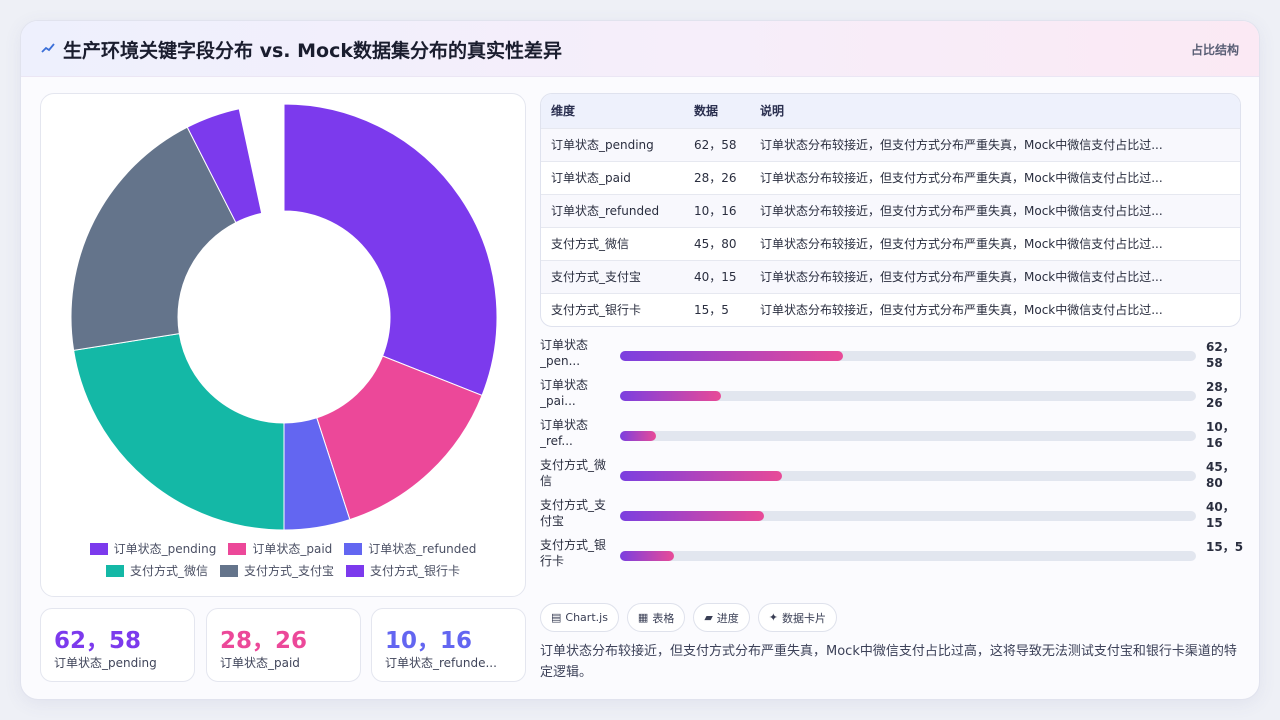 This screenshot has width=1280, height=720. I want to click on progress-row: 支付方式_银行卡 15，5, so click(891, 557).